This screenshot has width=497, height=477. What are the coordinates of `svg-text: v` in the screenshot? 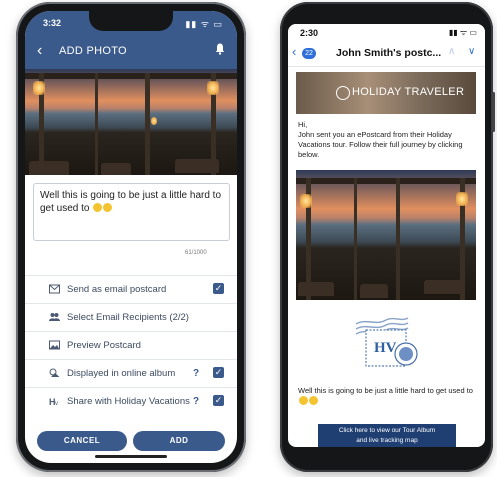 It's located at (56, 403).